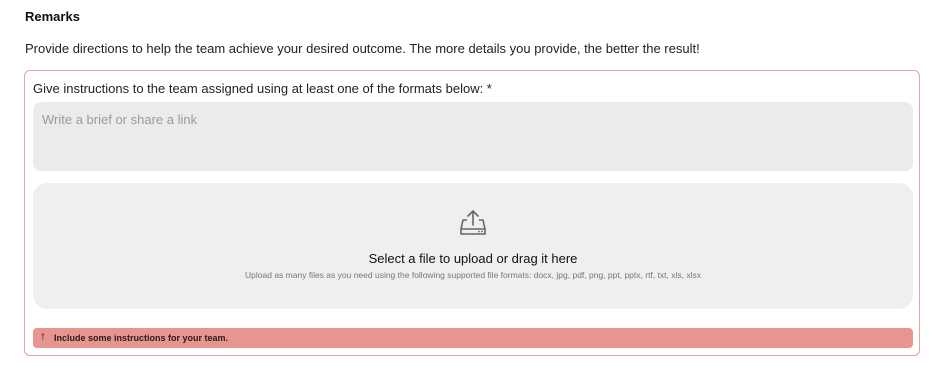 The image size is (938, 376). I want to click on dropzone-title: Select a file to upload or drag it here, so click(473, 258).